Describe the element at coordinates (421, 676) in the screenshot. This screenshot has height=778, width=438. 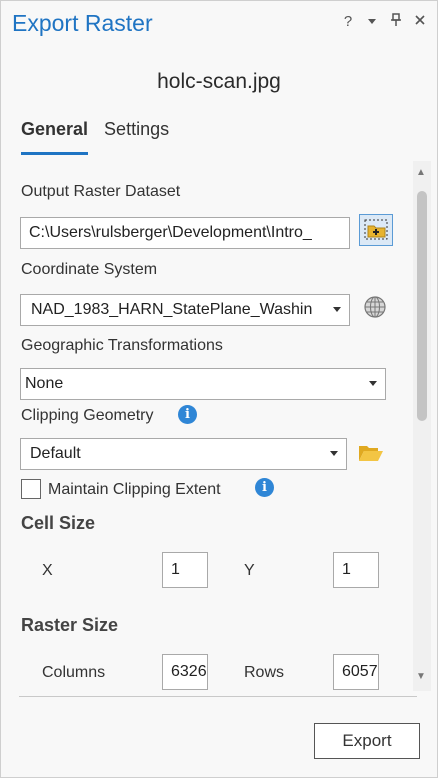
I see `scroll-down-icon: ▼` at that location.